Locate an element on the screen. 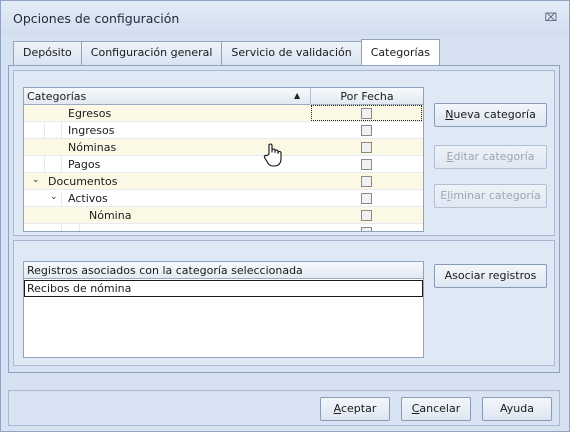 The width and height of the screenshot is (570, 432). tree-row-label: Ingresos is located at coordinates (91, 130).